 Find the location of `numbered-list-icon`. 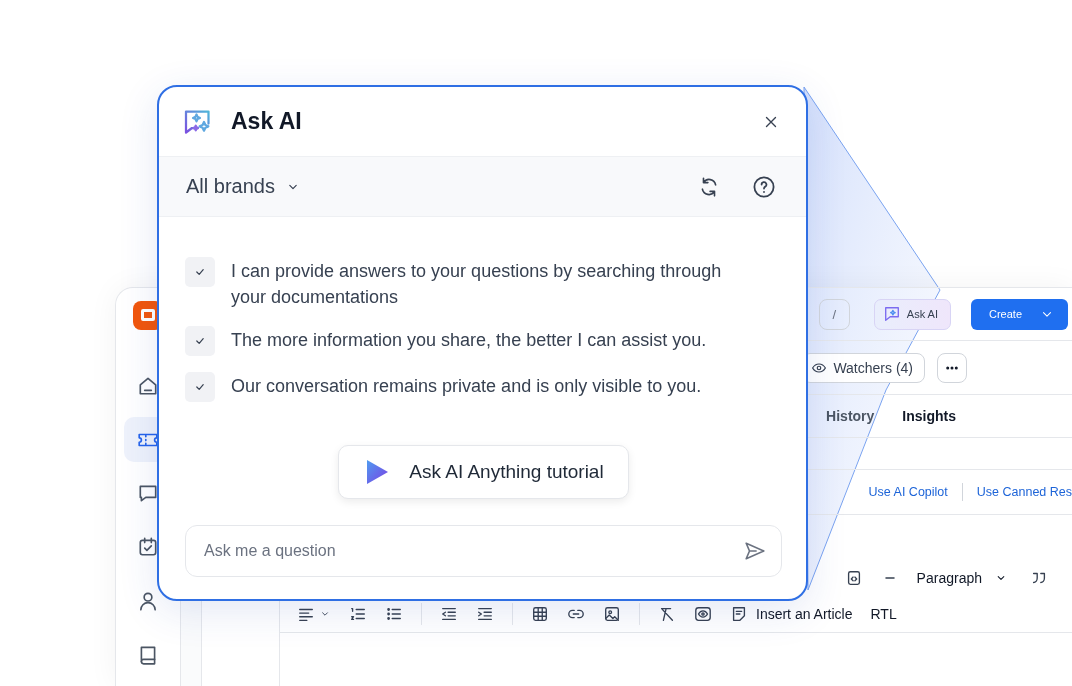

numbered-list-icon is located at coordinates (358, 614).